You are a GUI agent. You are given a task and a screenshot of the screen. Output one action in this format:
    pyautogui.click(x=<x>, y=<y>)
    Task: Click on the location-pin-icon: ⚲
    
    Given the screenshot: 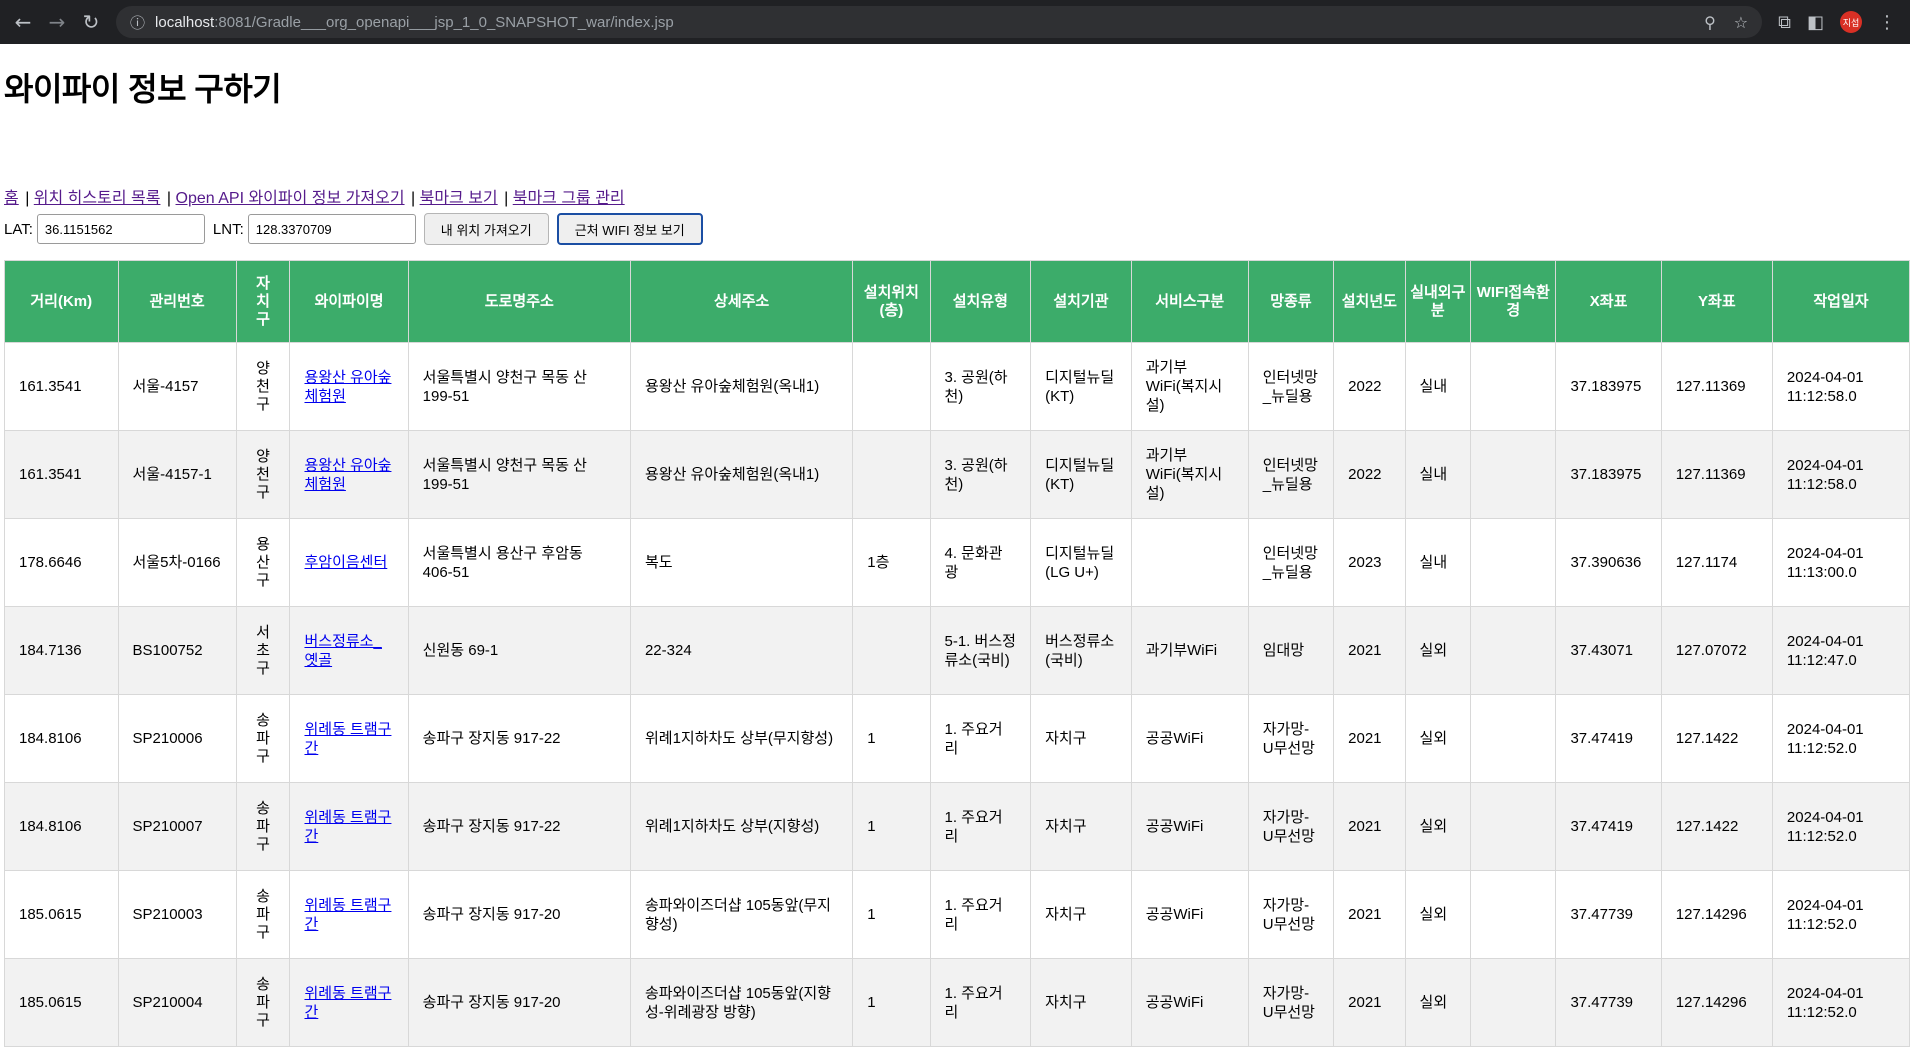 What is the action you would take?
    pyautogui.click(x=1710, y=22)
    